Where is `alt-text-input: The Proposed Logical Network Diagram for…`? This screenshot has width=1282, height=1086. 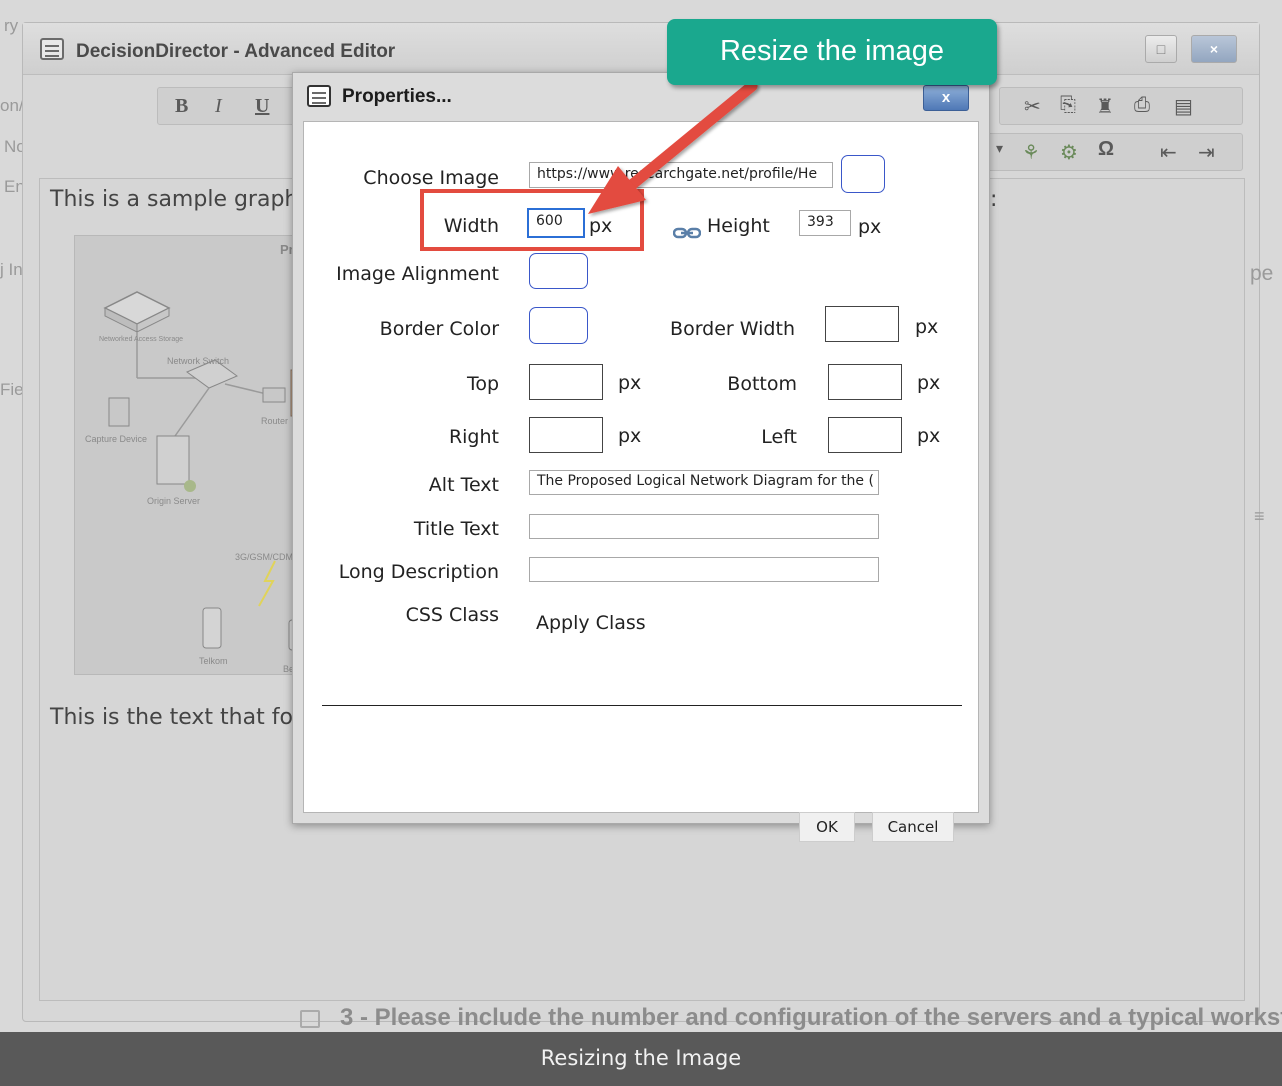
alt-text-input: The Proposed Logical Network Diagram for… is located at coordinates (704, 482).